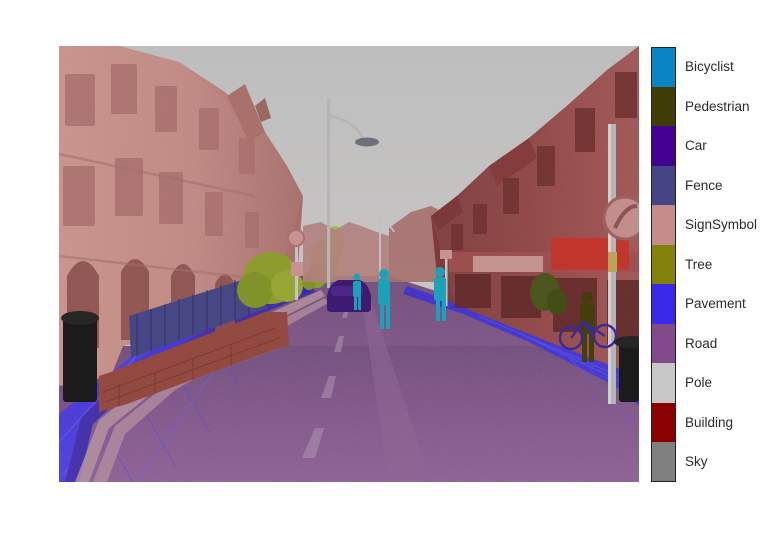 The height and width of the screenshot is (559, 774). I want to click on legend-item-sky: Sky, so click(712, 462).